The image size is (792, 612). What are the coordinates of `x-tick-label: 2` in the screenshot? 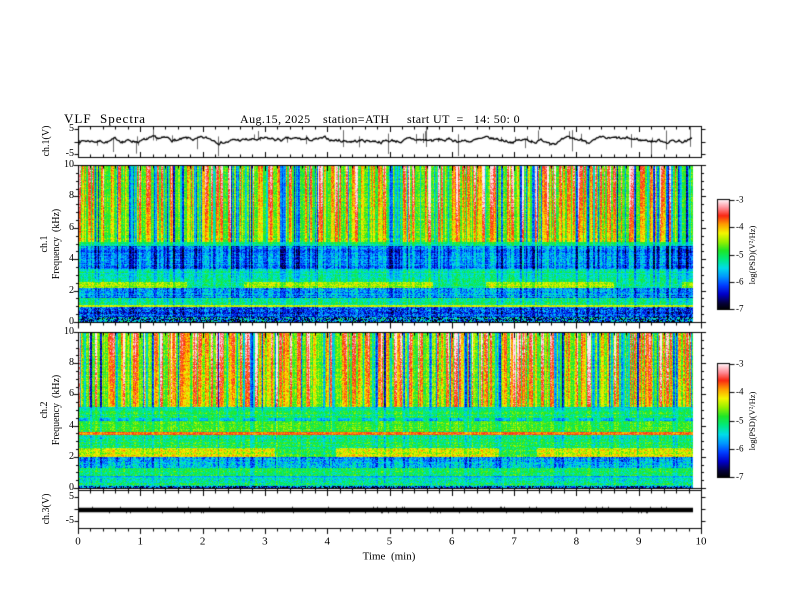 It's located at (202, 541).